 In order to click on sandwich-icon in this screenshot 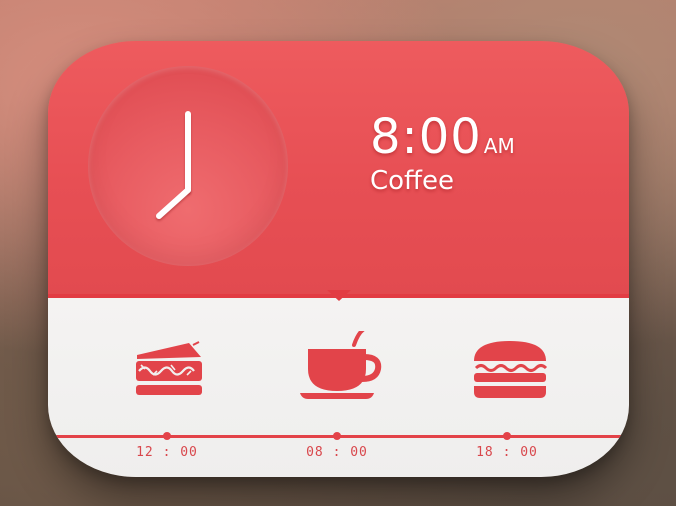, I will do `click(169, 368)`.